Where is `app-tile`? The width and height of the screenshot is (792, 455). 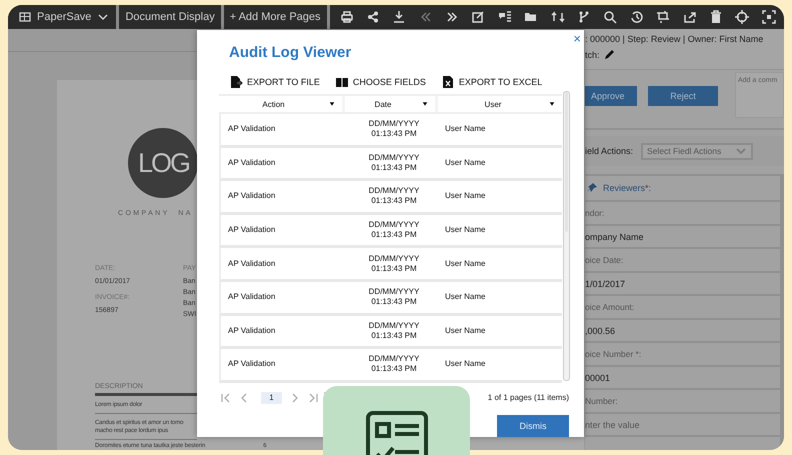 app-tile is located at coordinates (396, 420).